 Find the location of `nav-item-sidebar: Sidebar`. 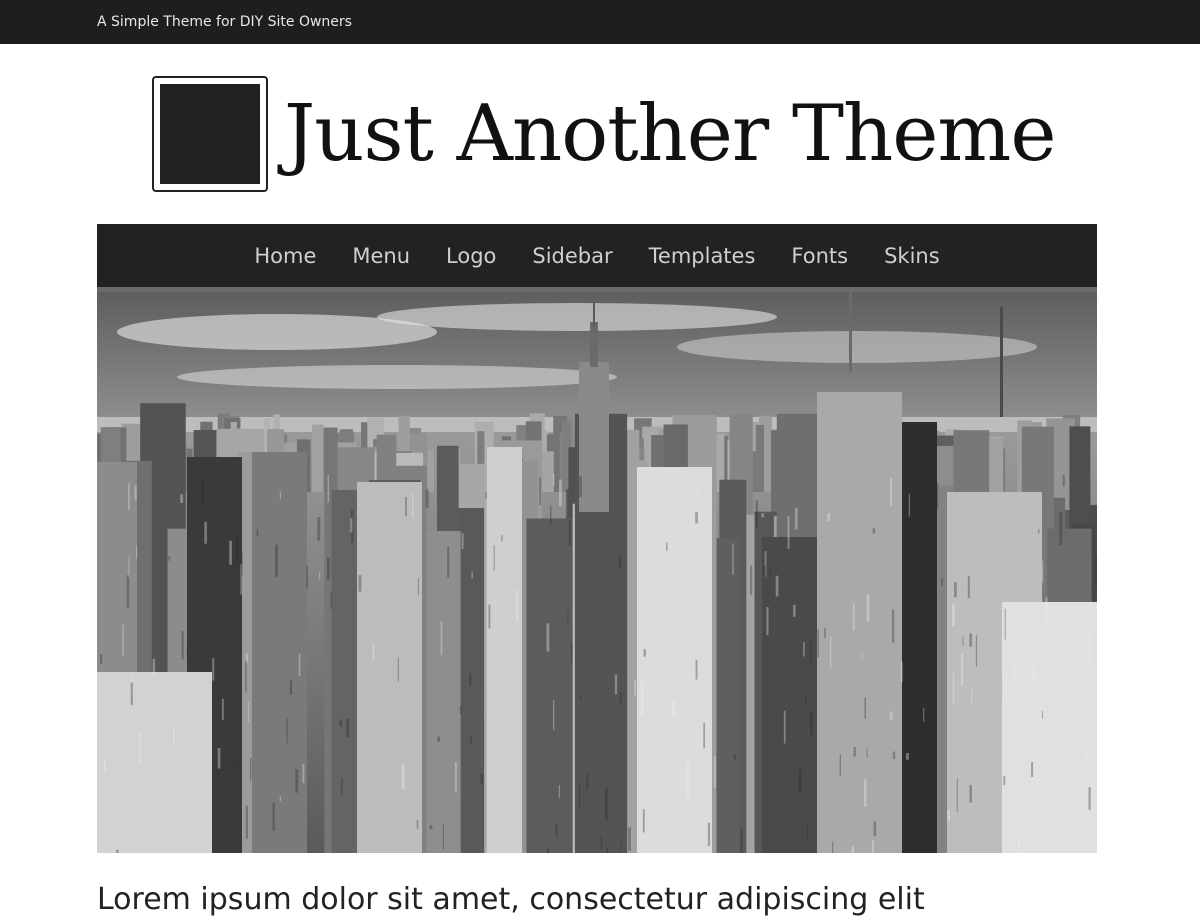

nav-item-sidebar: Sidebar is located at coordinates (572, 256).